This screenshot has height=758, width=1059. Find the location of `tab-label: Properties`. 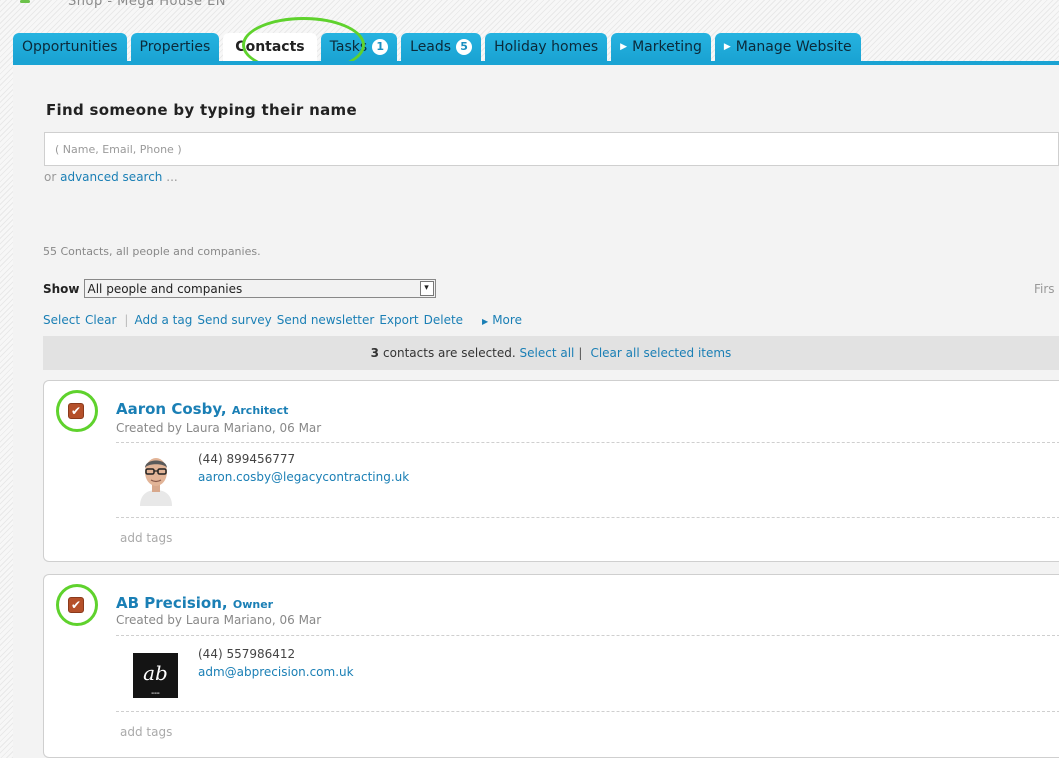

tab-label: Properties is located at coordinates (175, 47).